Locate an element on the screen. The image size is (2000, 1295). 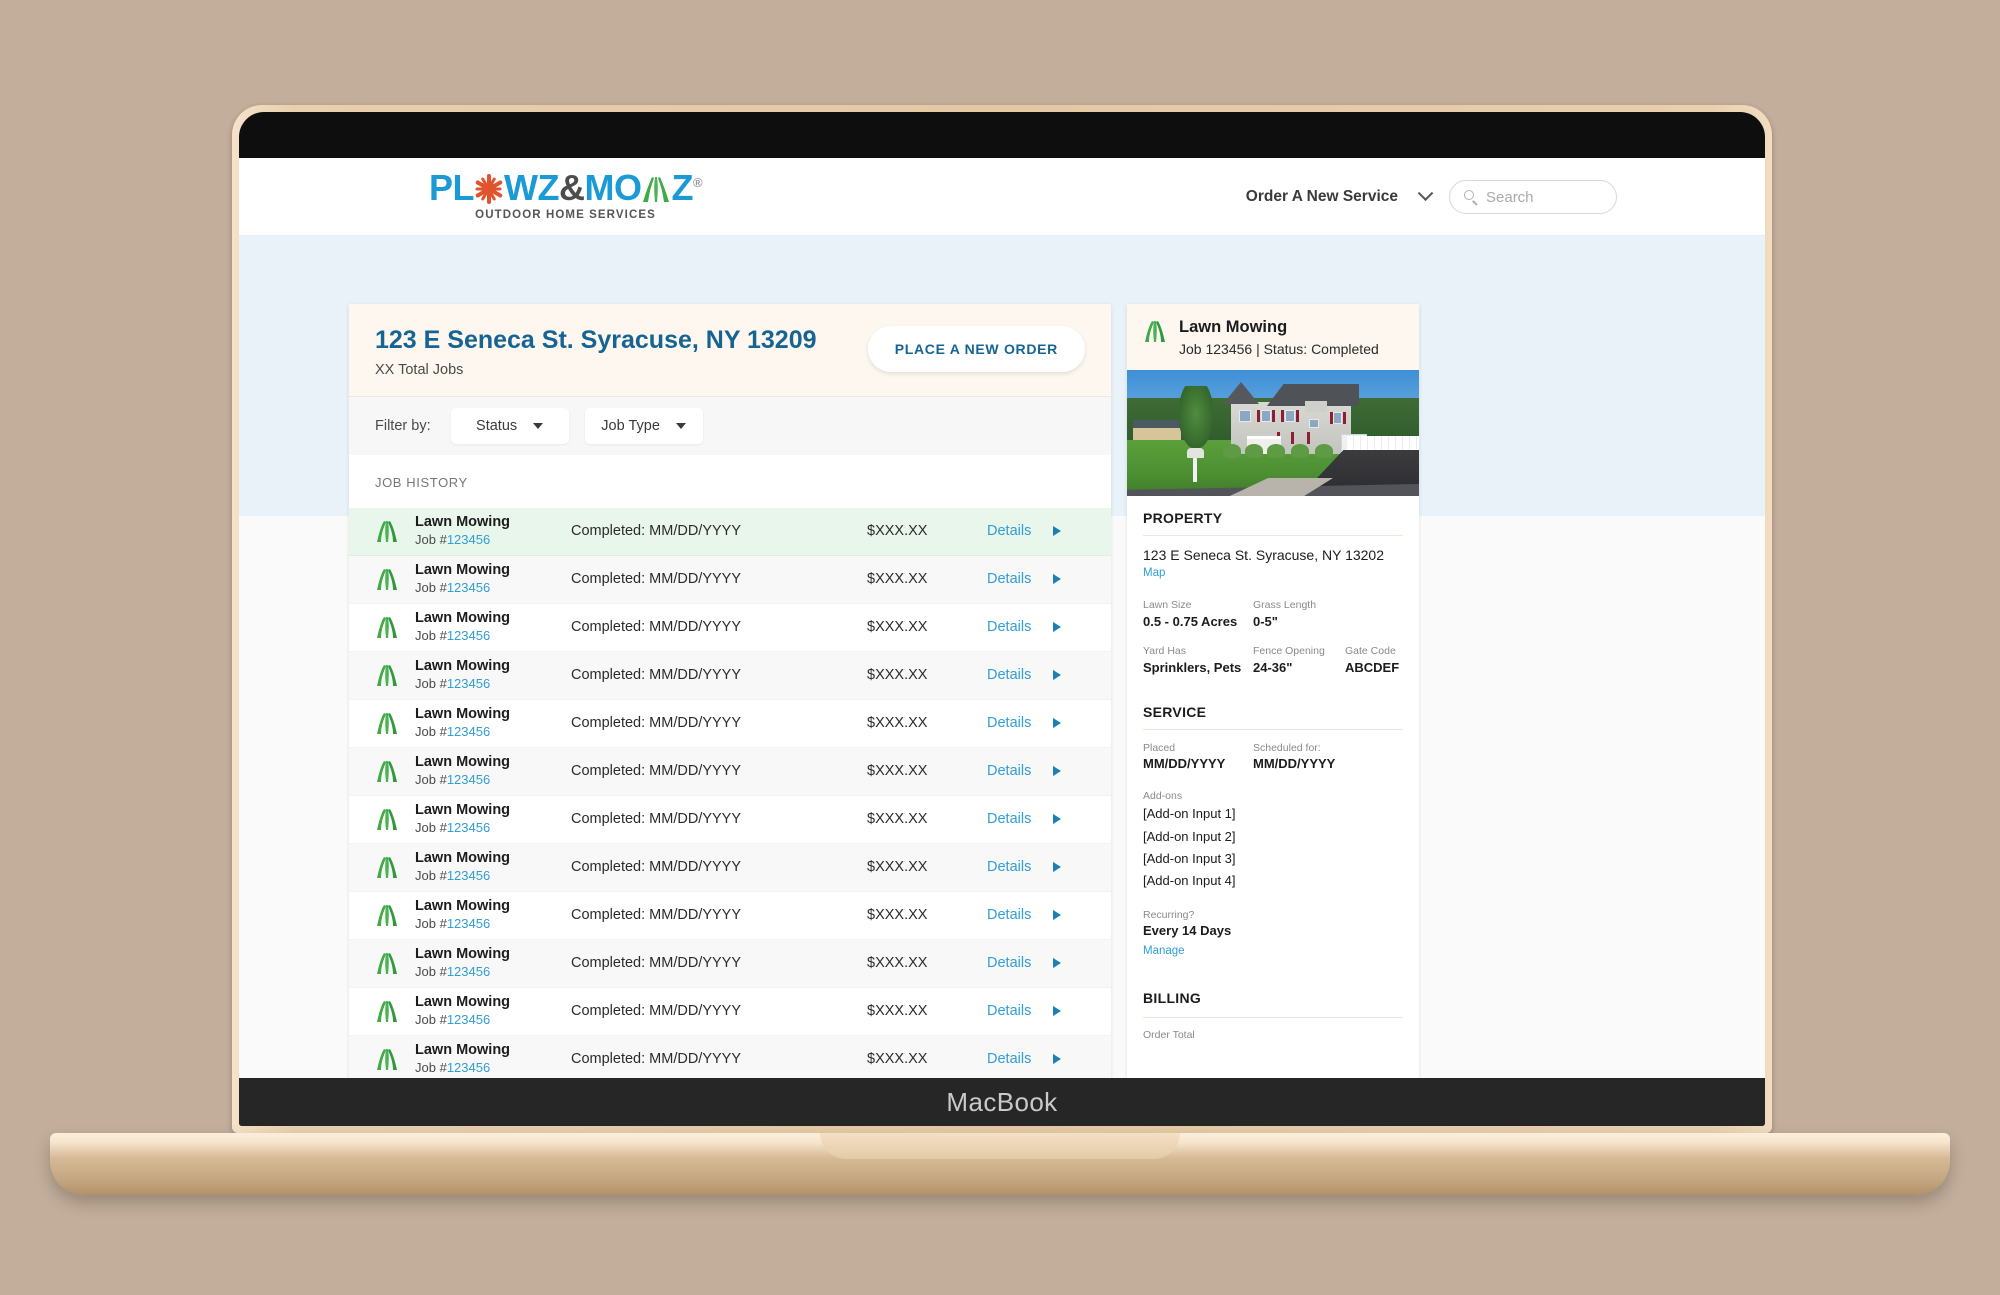
search-input is located at coordinates (1544, 197).